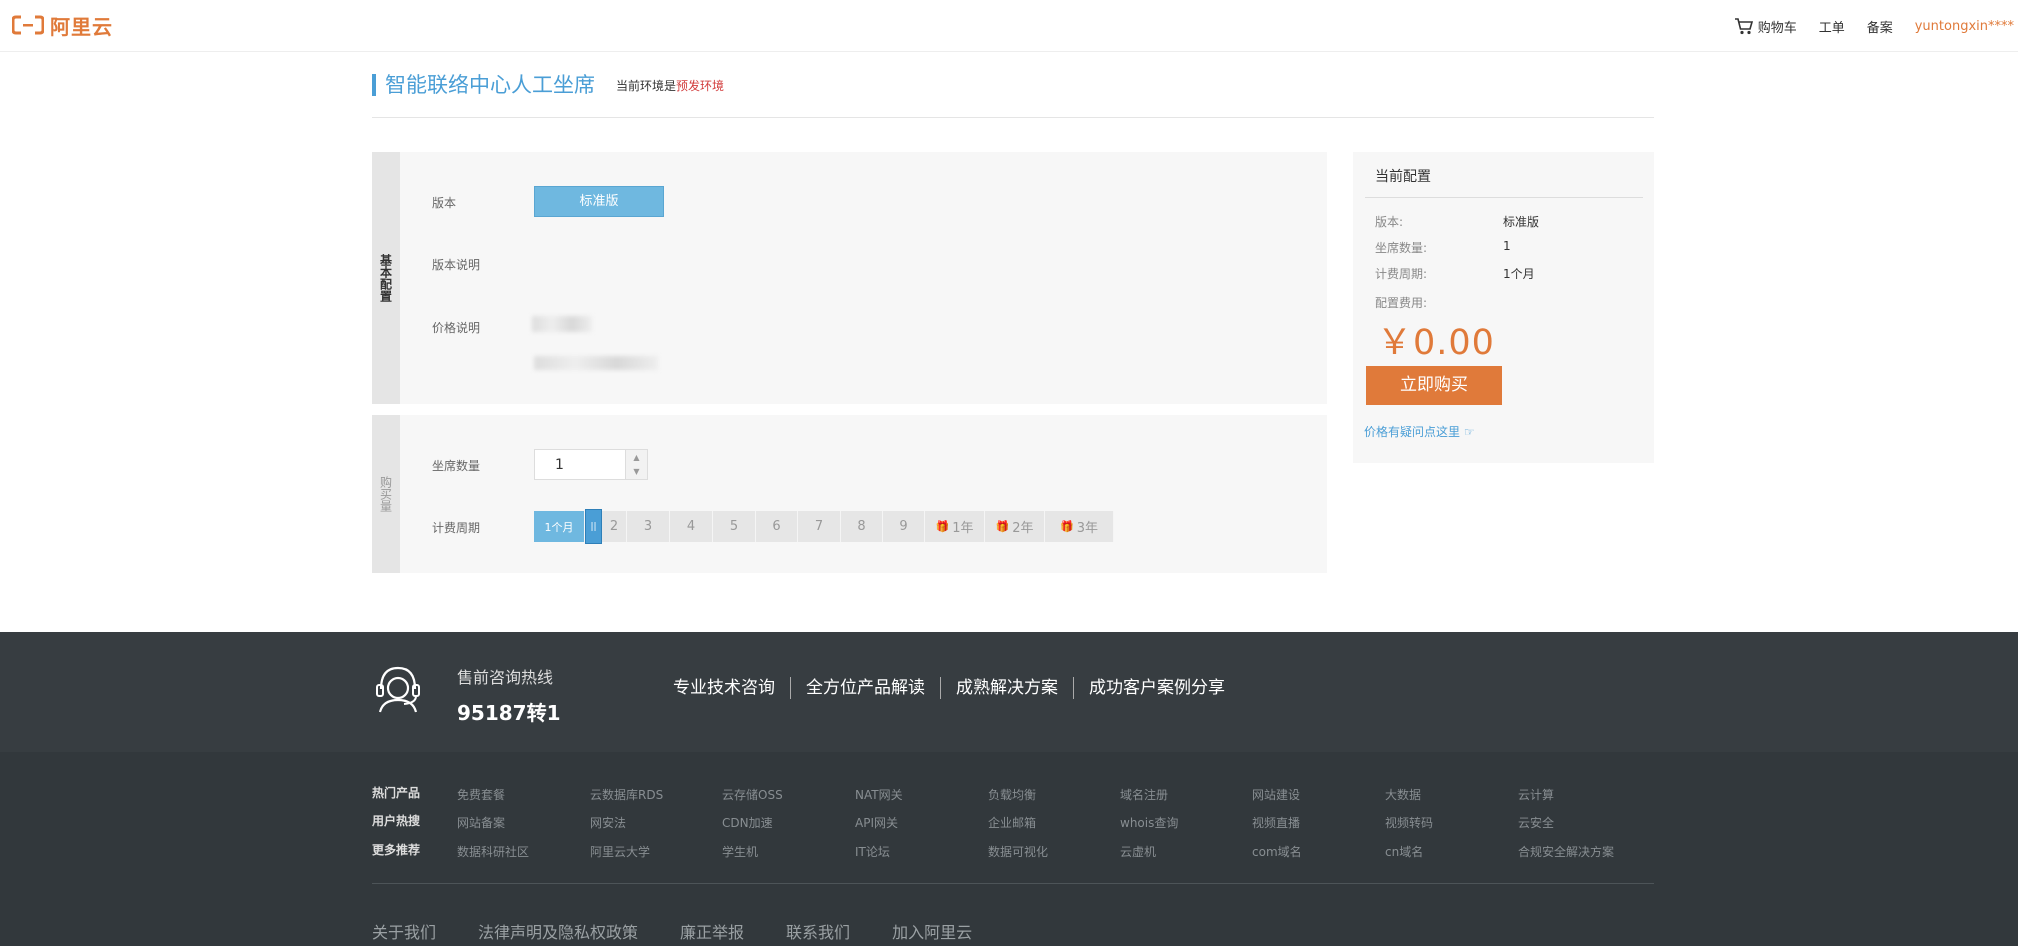 This screenshot has height=946, width=2018. I want to click on footer-product-link: 视频直播, so click(1276, 822).